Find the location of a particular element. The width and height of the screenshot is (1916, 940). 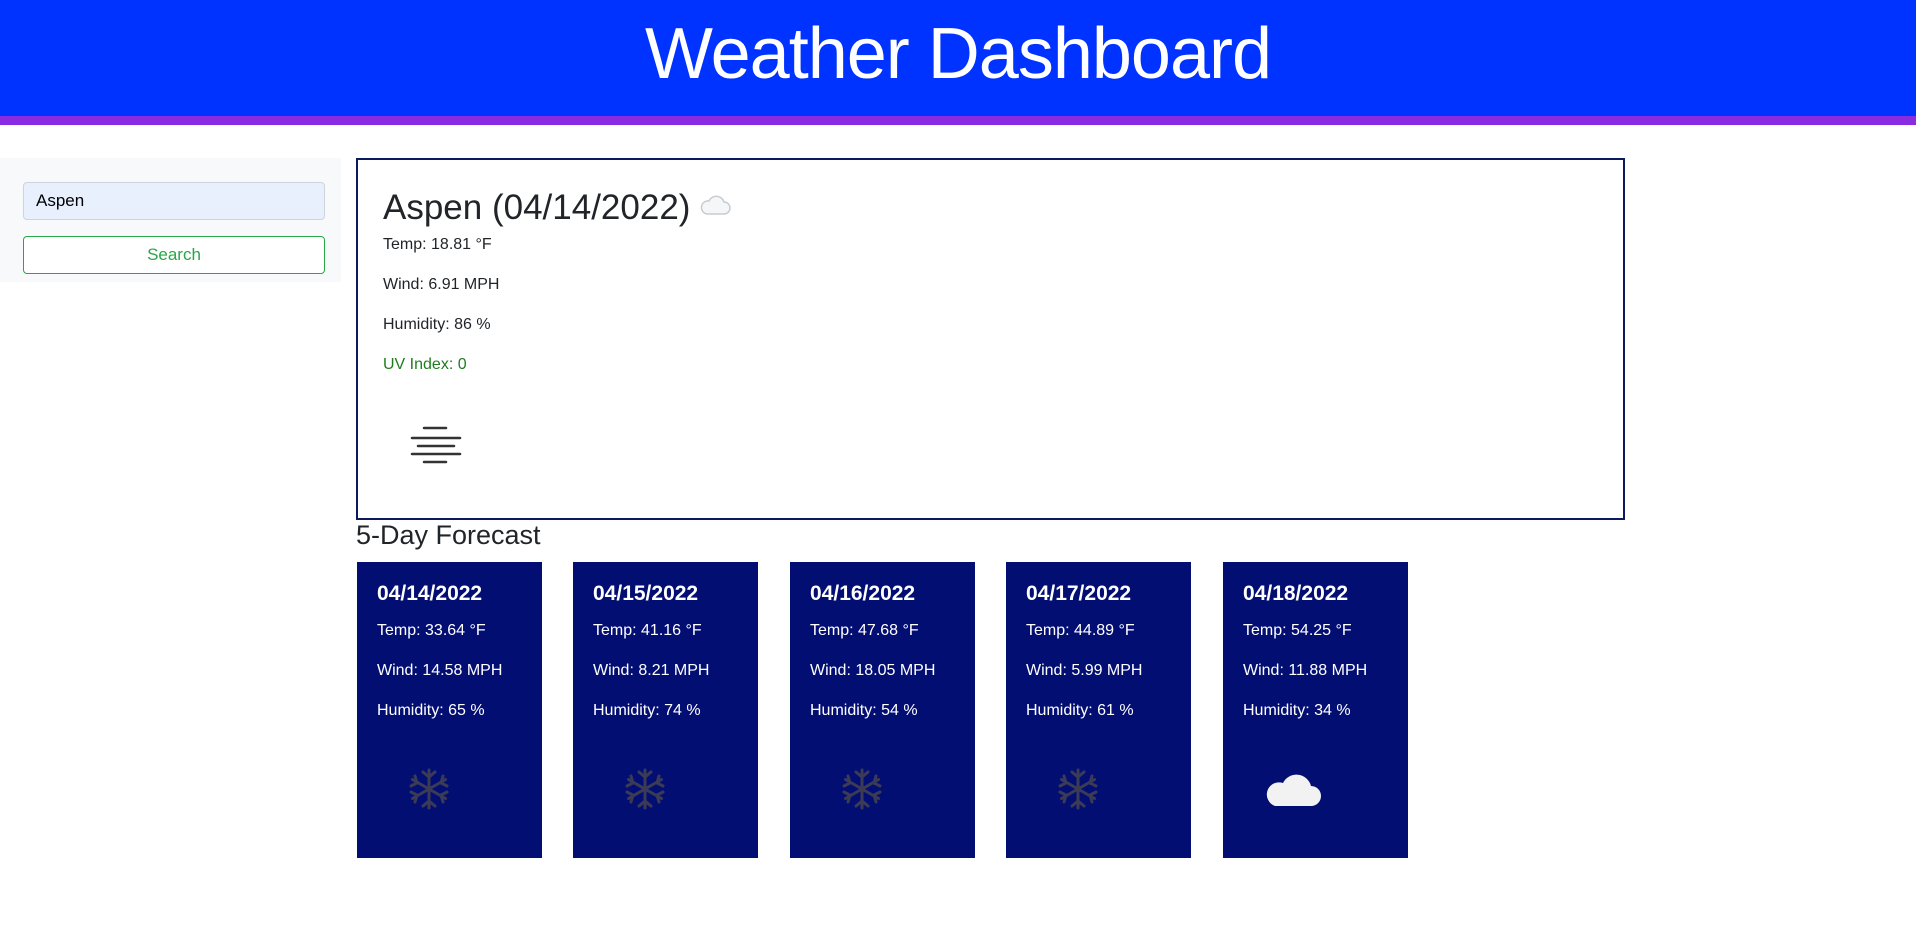

forecast-wind: Wind: 5.99 MPH is located at coordinates (1084, 670).